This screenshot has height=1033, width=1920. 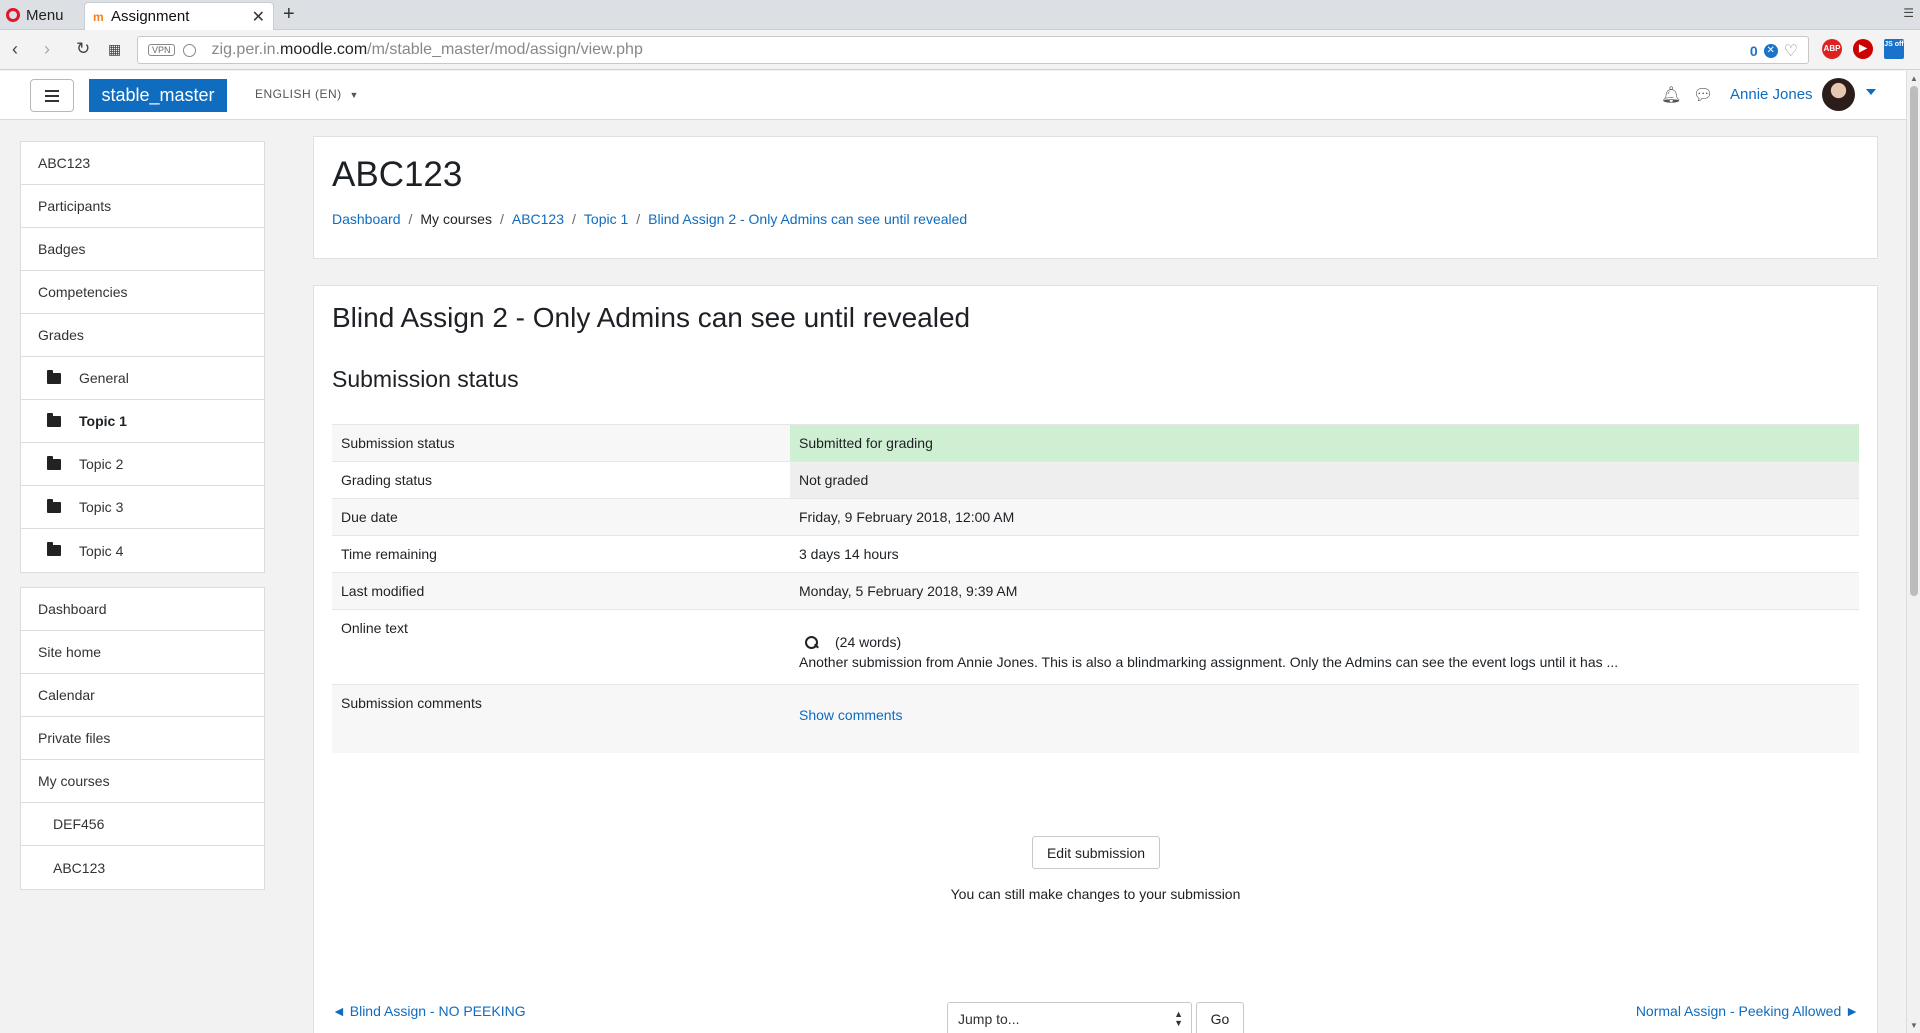 What do you see at coordinates (142, 609) in the screenshot?
I see `nav-item-dashboard: Dashboard` at bounding box center [142, 609].